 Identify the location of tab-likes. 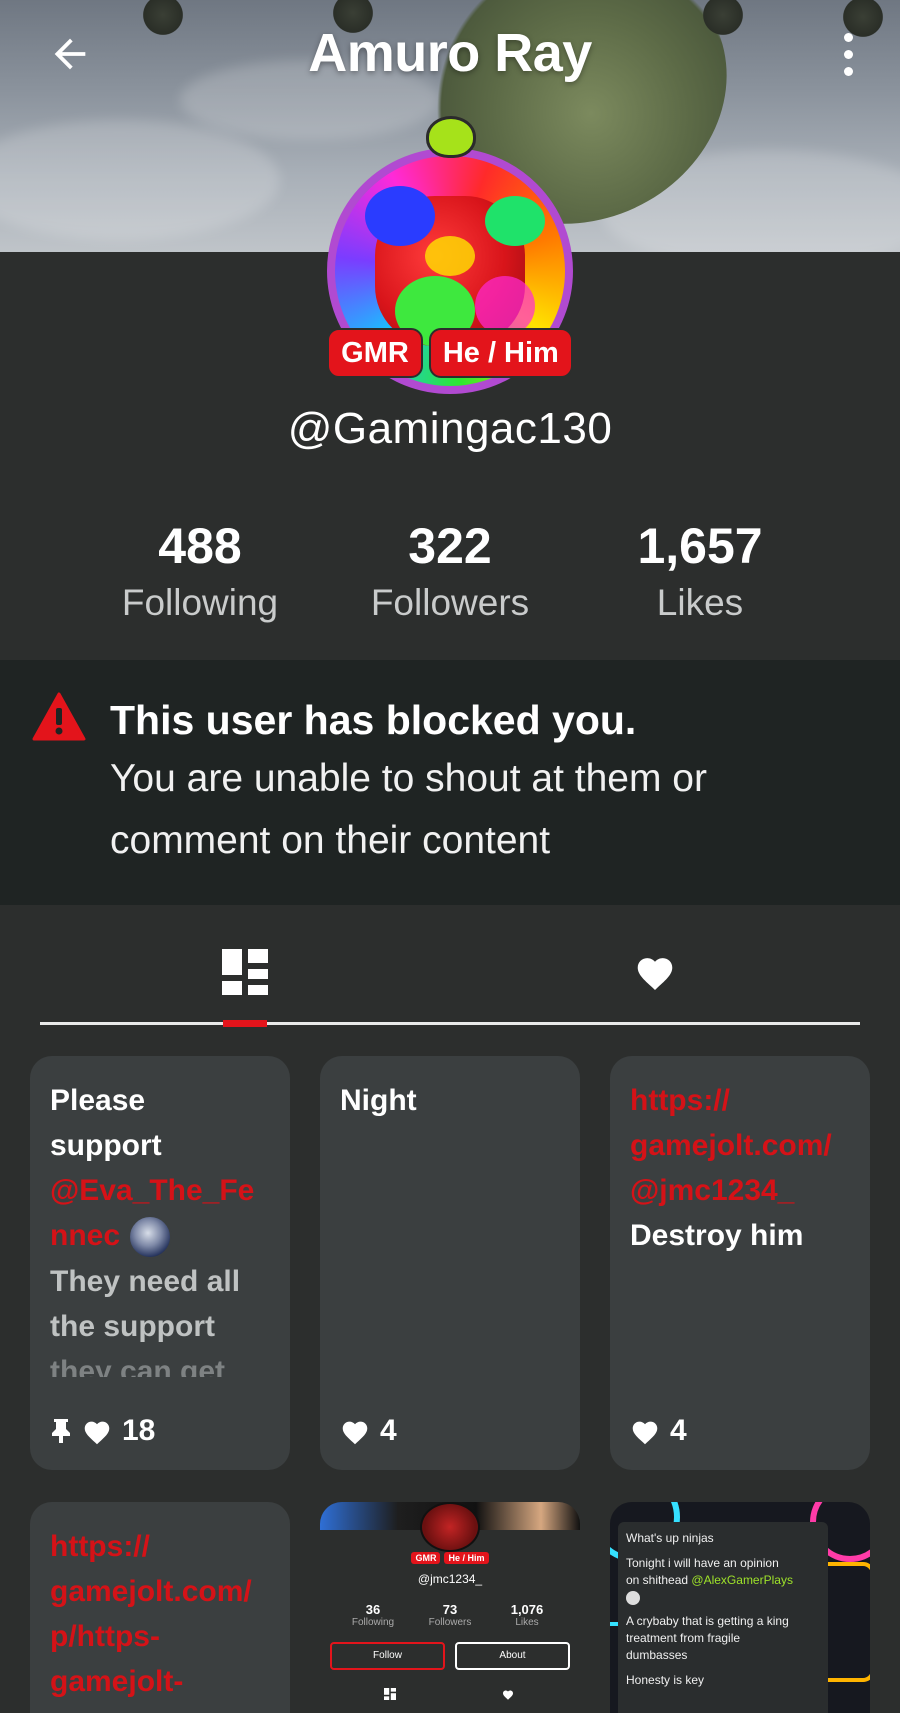
(655, 972).